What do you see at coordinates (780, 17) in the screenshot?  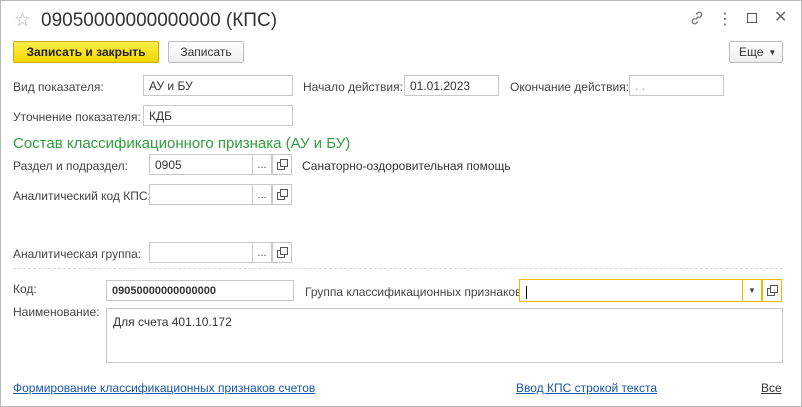 I see `close-icon: ✕` at bounding box center [780, 17].